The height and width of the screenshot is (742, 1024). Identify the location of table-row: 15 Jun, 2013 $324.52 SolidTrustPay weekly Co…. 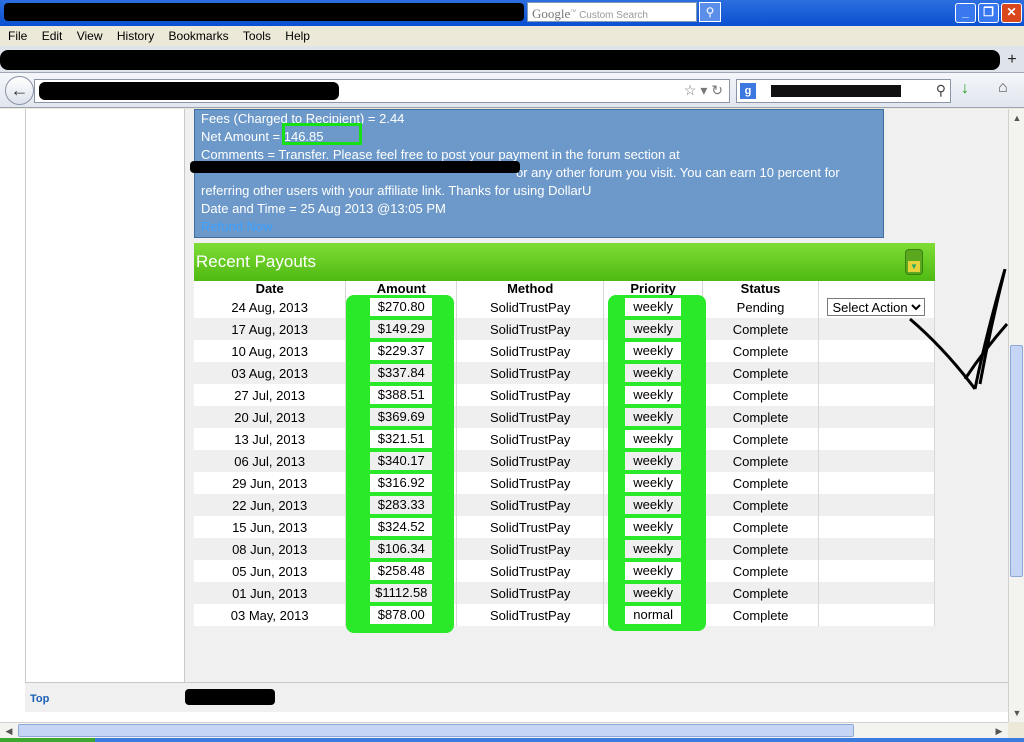
(565, 527).